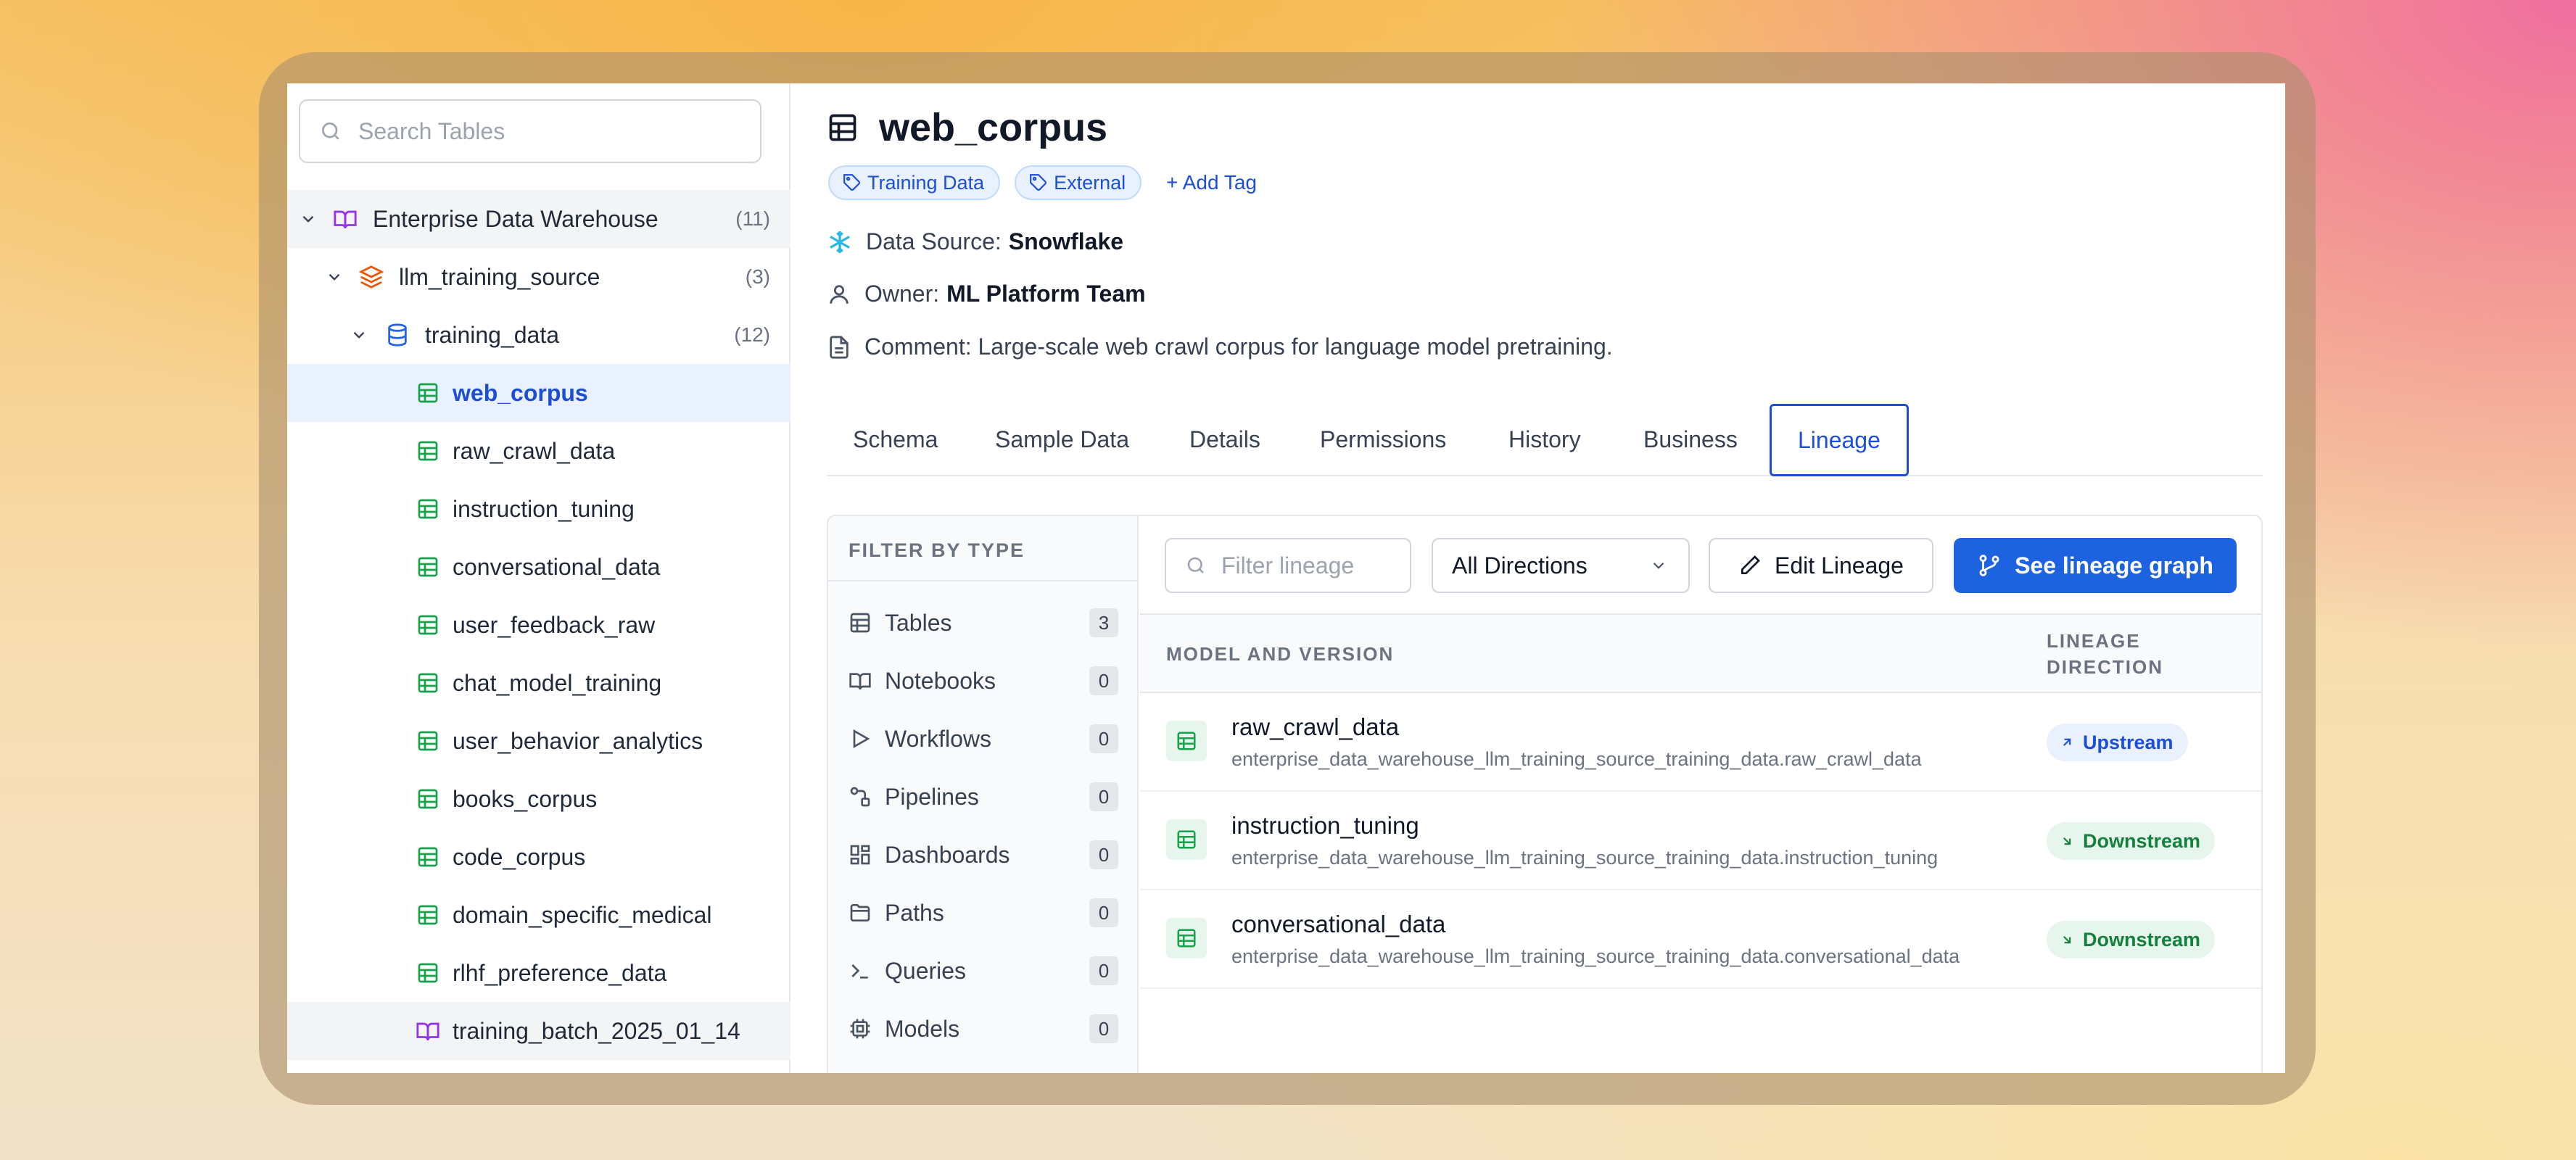  Describe the element at coordinates (2105, 667) in the screenshot. I see `column-header-direction-line2: DIRECTION` at that location.